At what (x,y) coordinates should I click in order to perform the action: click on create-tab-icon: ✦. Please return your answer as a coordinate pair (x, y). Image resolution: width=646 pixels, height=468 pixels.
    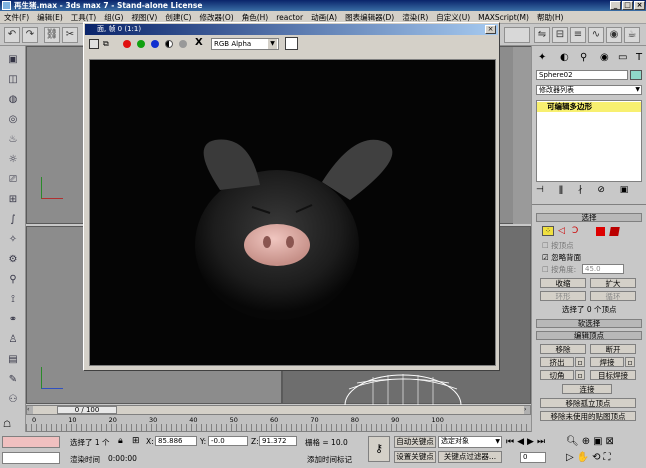
    Looking at the image, I should click on (542, 57).